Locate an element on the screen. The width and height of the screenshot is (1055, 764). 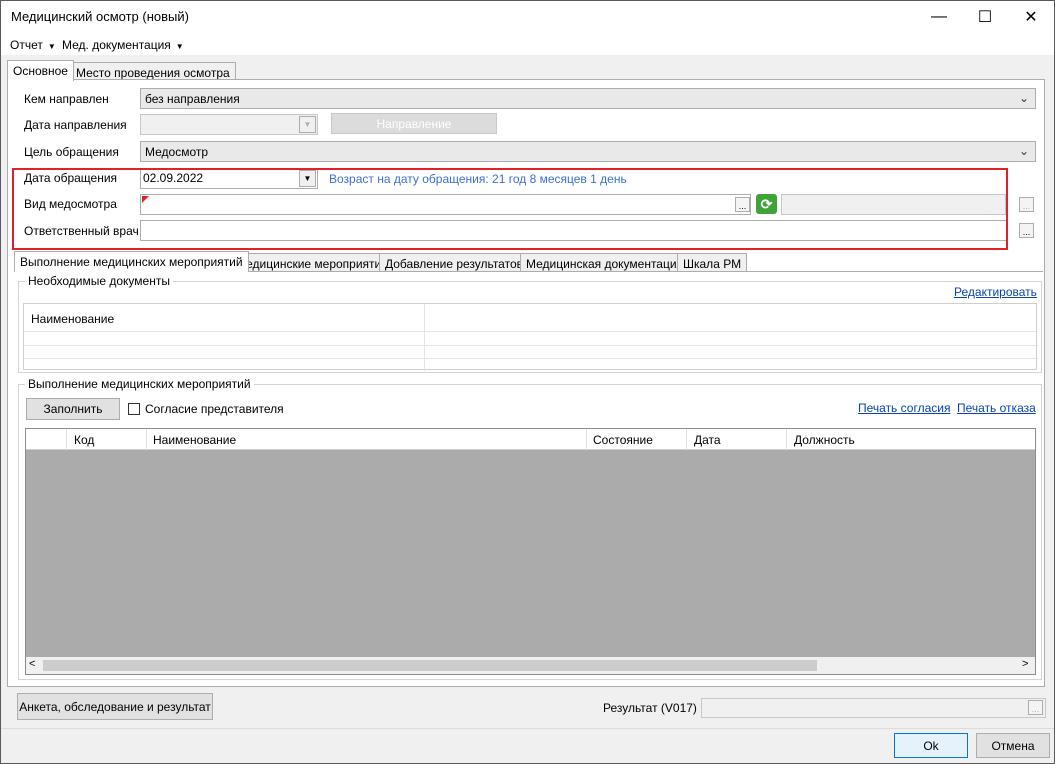
consent-checkbox-label: Согласие представителя is located at coordinates (214, 409).